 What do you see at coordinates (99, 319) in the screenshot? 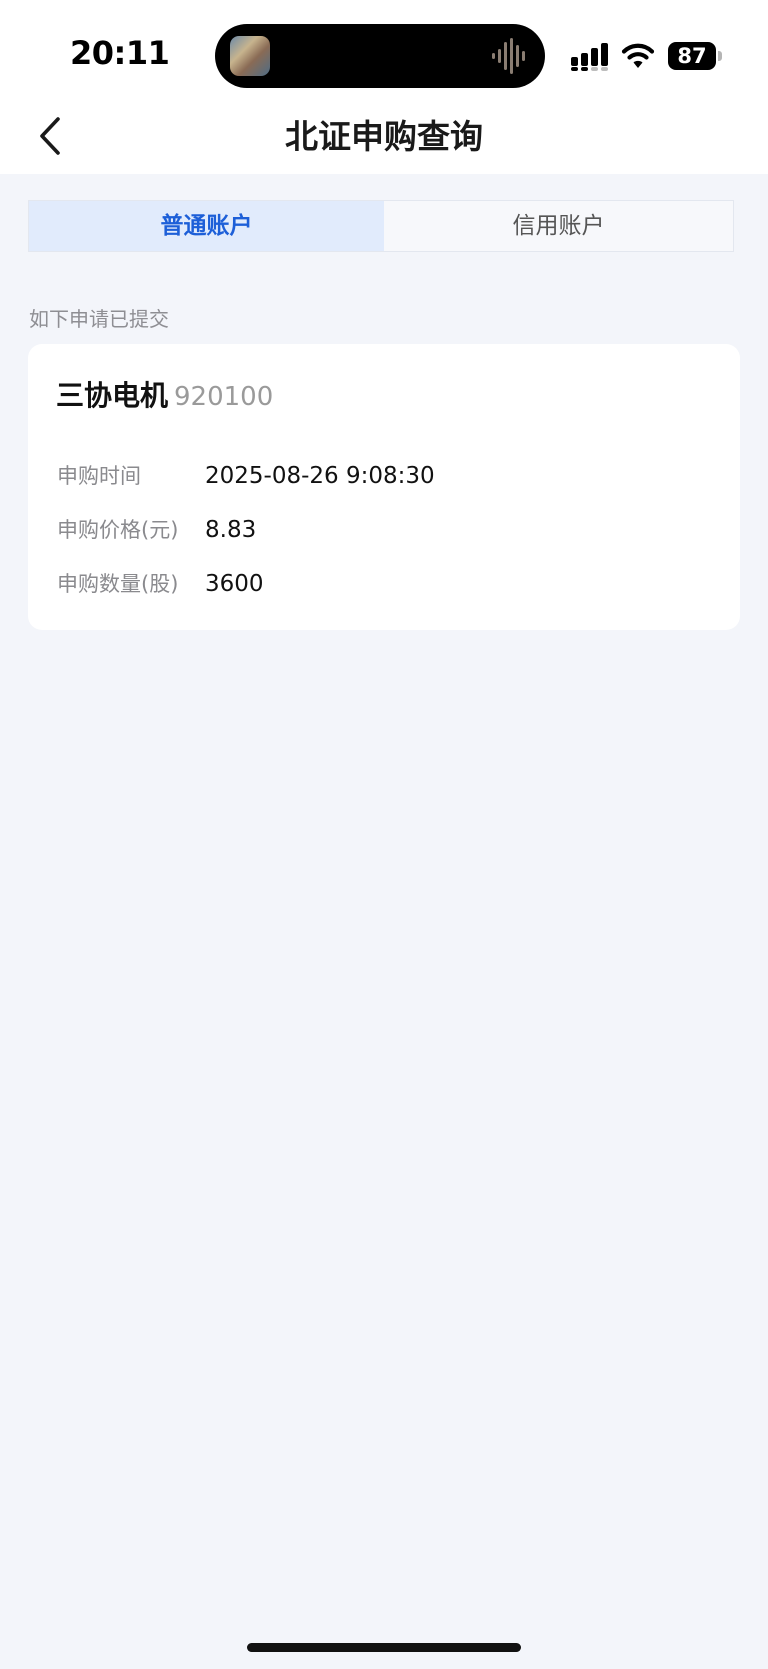
I see `section-hint: 如下申请已提交` at bounding box center [99, 319].